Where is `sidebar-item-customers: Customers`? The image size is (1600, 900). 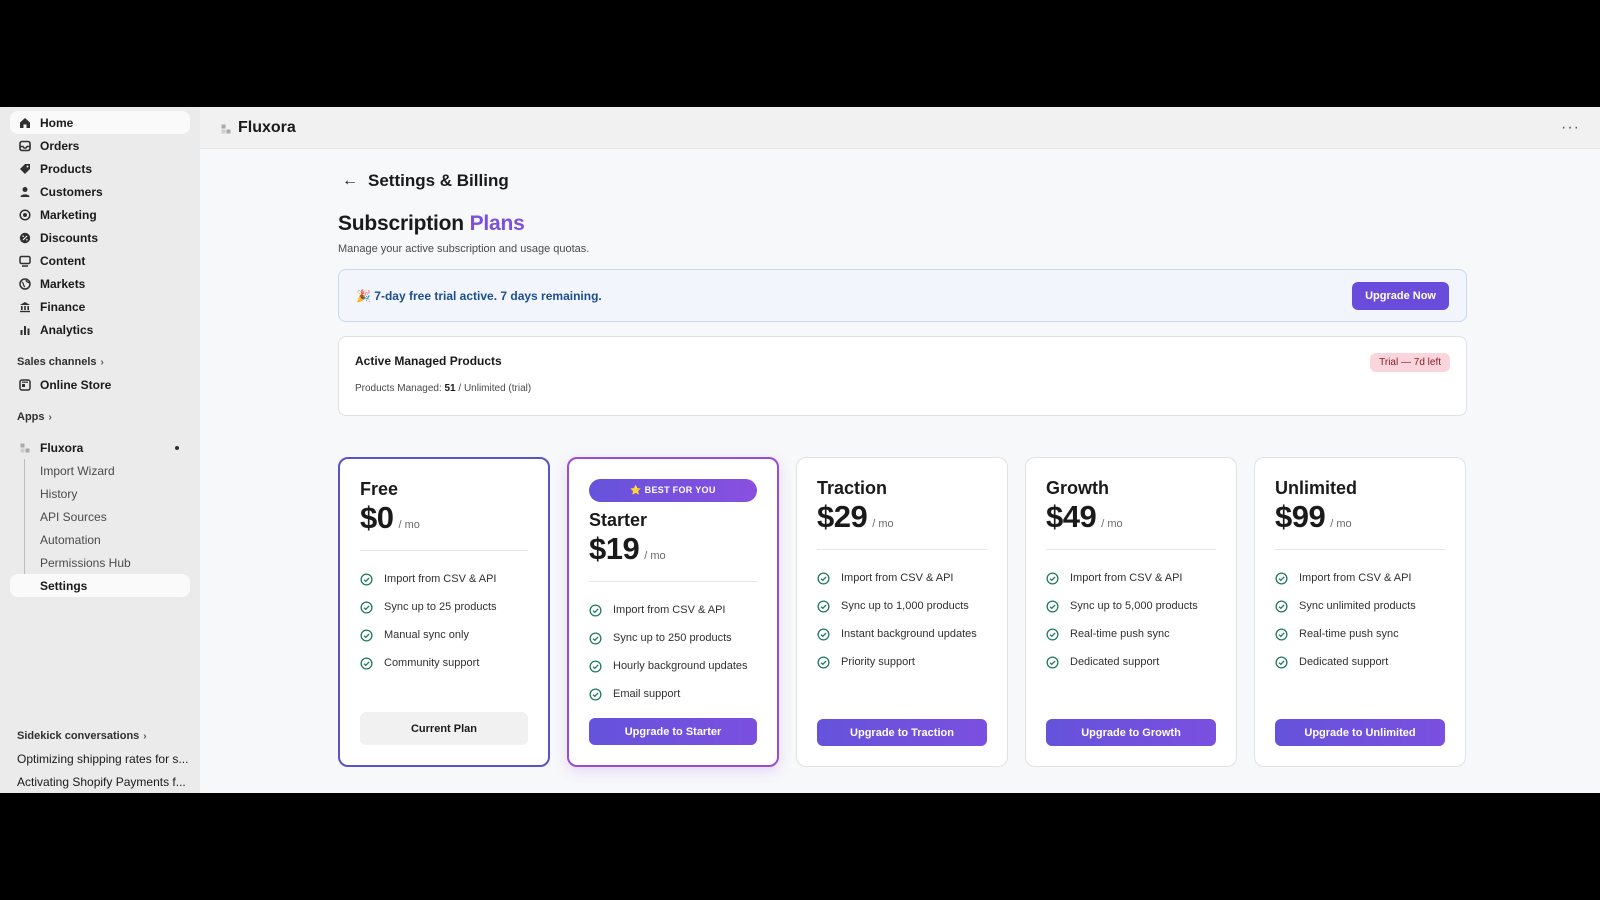 sidebar-item-customers: Customers is located at coordinates (100, 191).